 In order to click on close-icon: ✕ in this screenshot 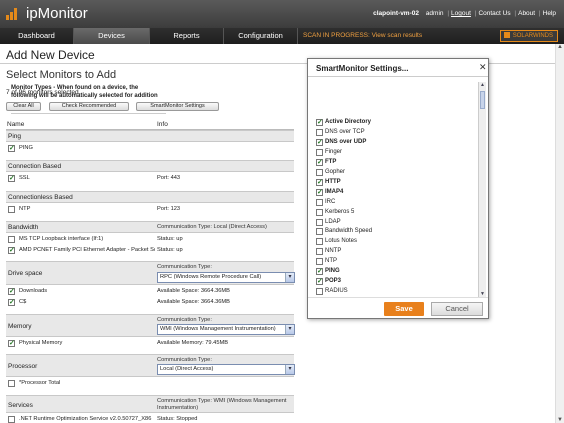, I will do `click(483, 67)`.